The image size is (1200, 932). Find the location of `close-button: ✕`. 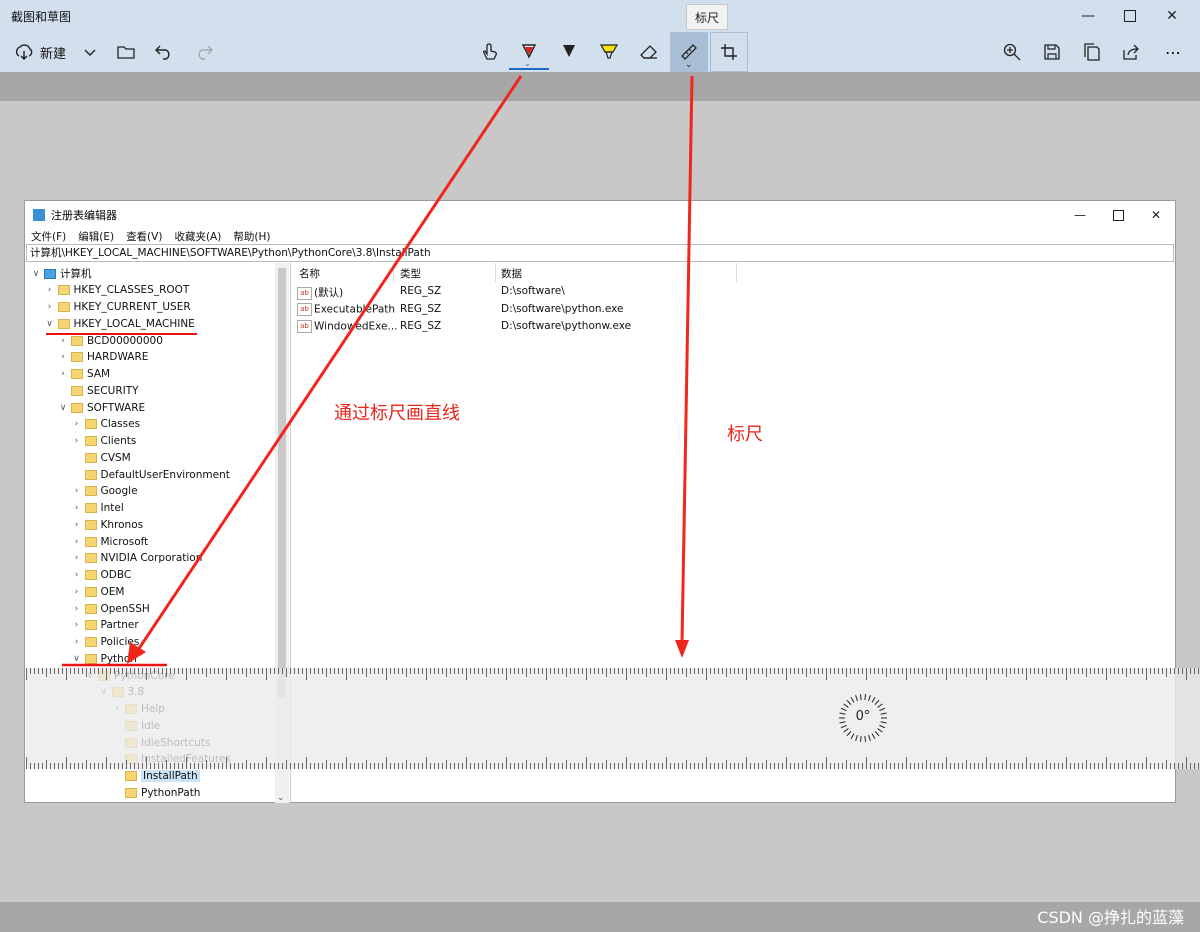

close-button: ✕ is located at coordinates (1172, 16).